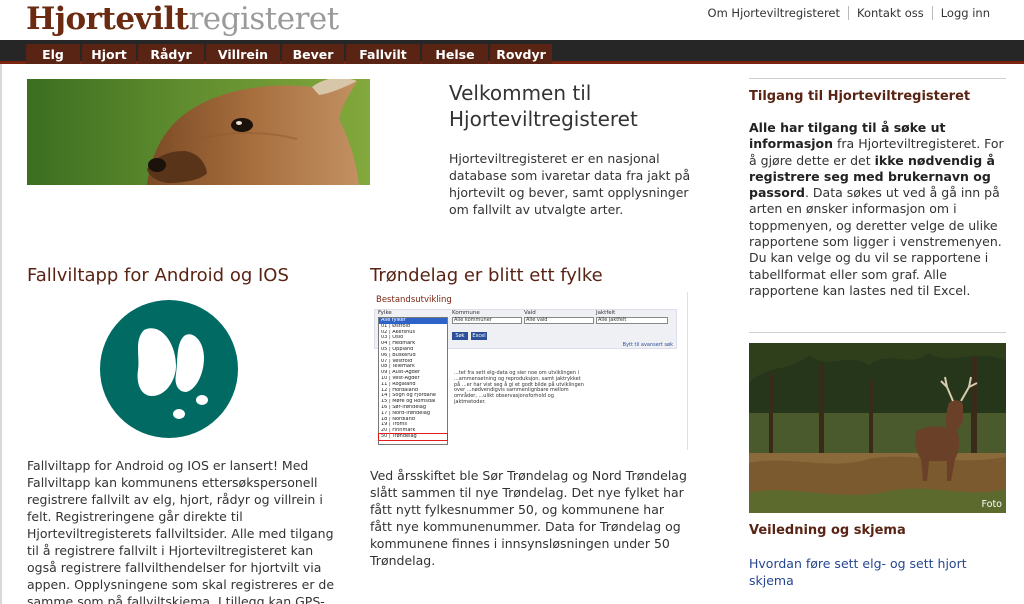 The width and height of the screenshot is (1024, 604). What do you see at coordinates (486, 276) in the screenshot?
I see `trondelag-section-title: Trøndelag er blitt ett fylke` at bounding box center [486, 276].